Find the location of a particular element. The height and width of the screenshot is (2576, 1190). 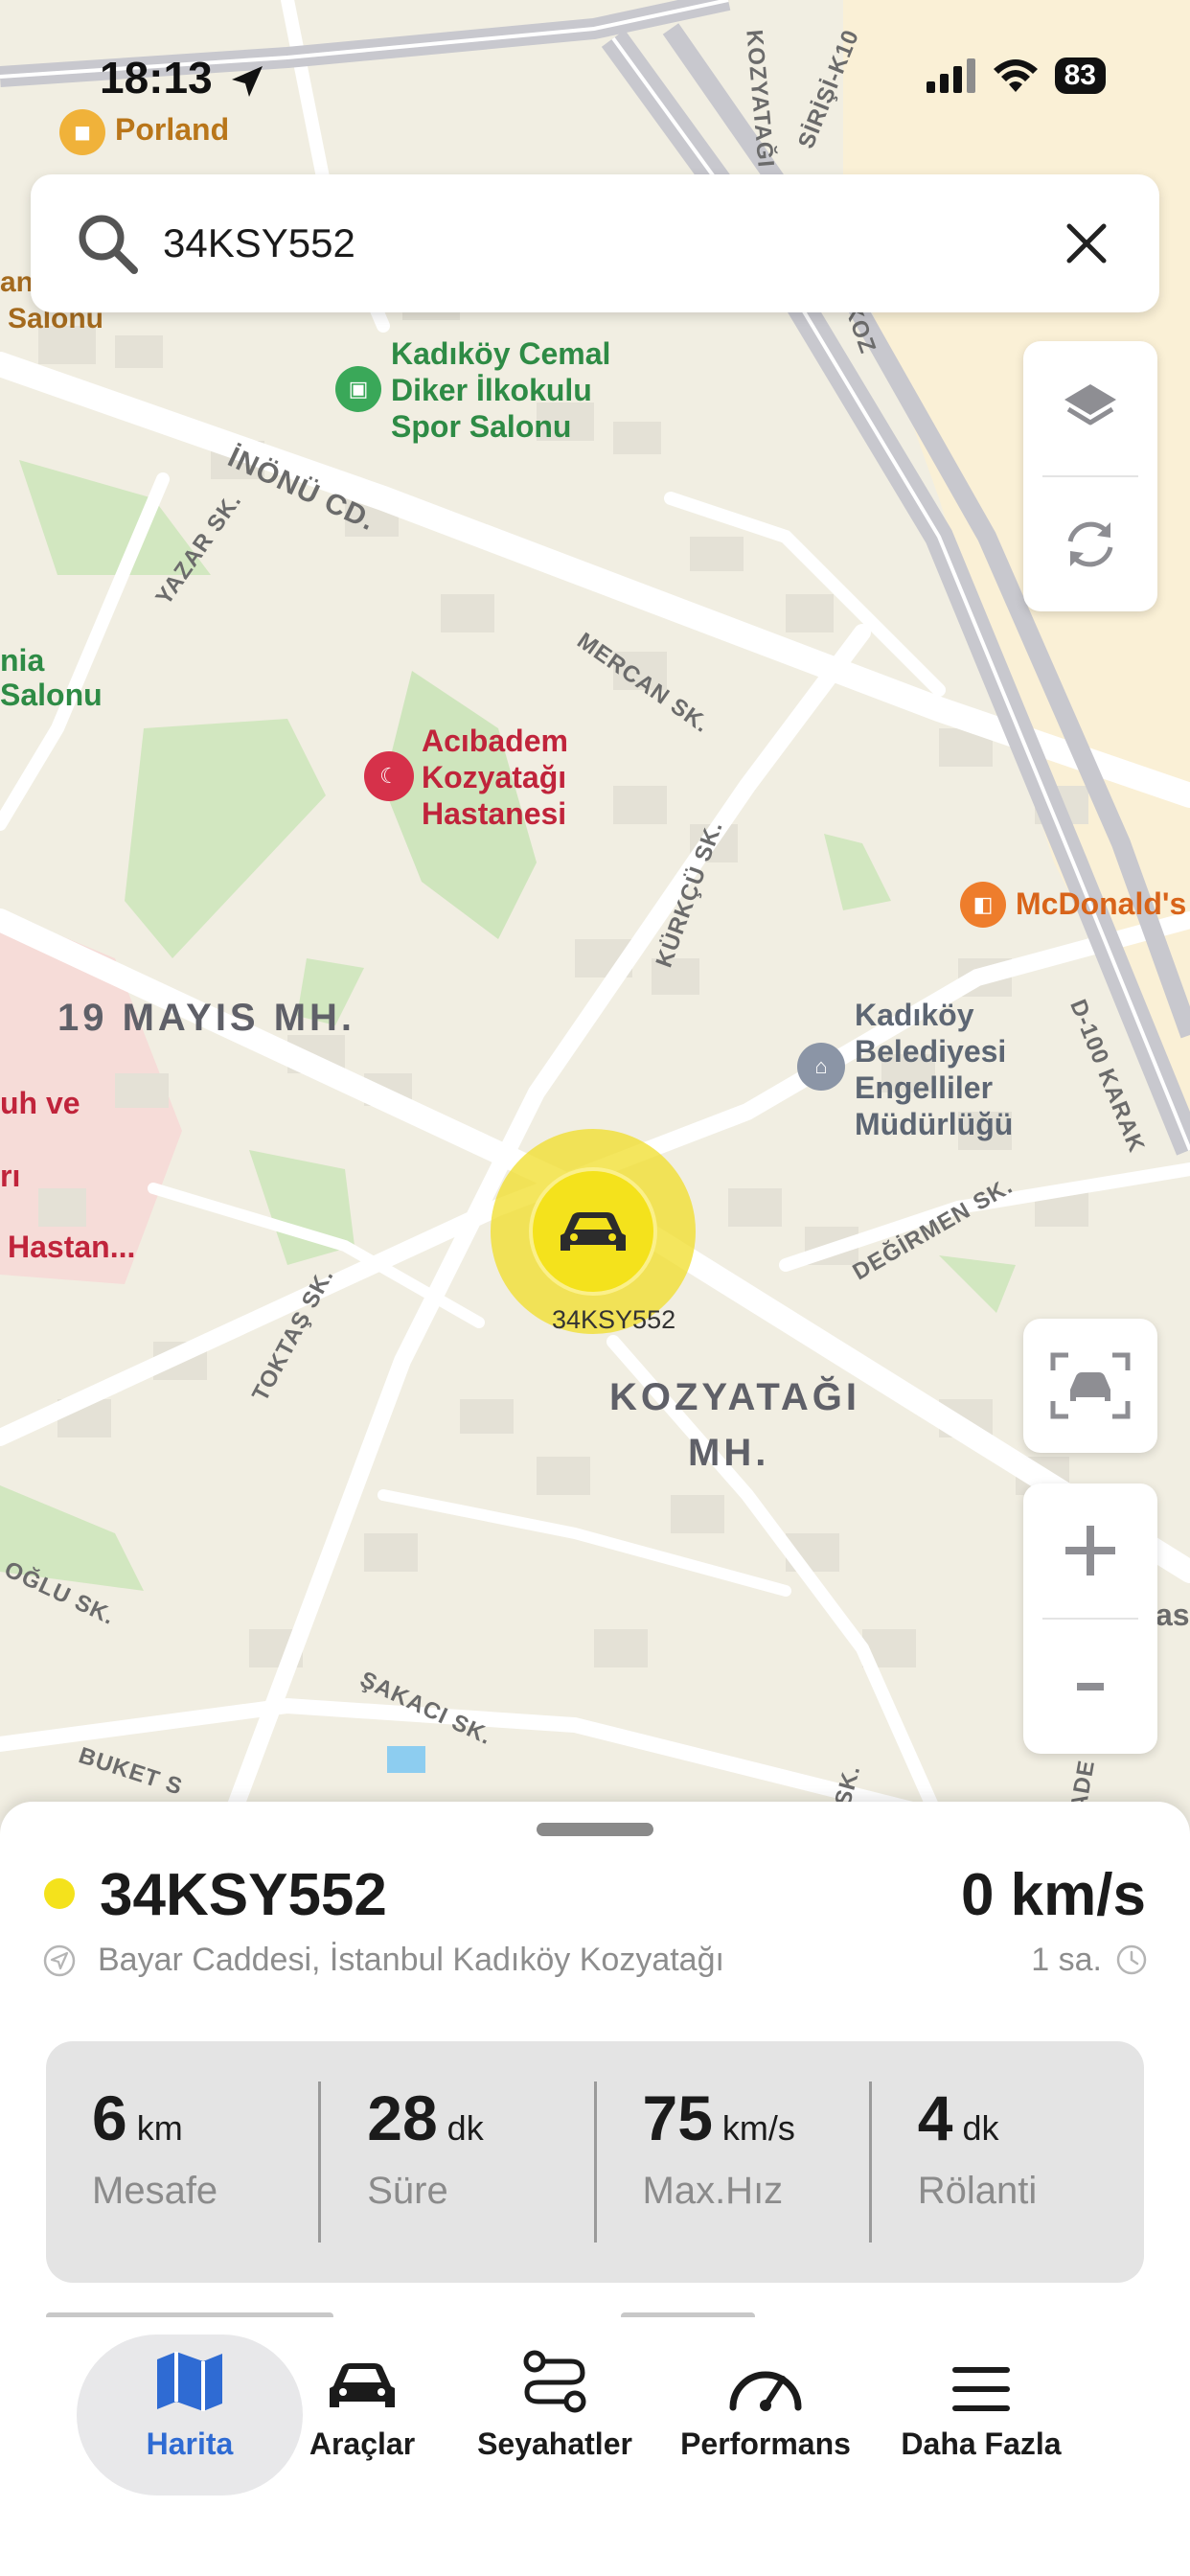

stat-value: 4 is located at coordinates (935, 2117).